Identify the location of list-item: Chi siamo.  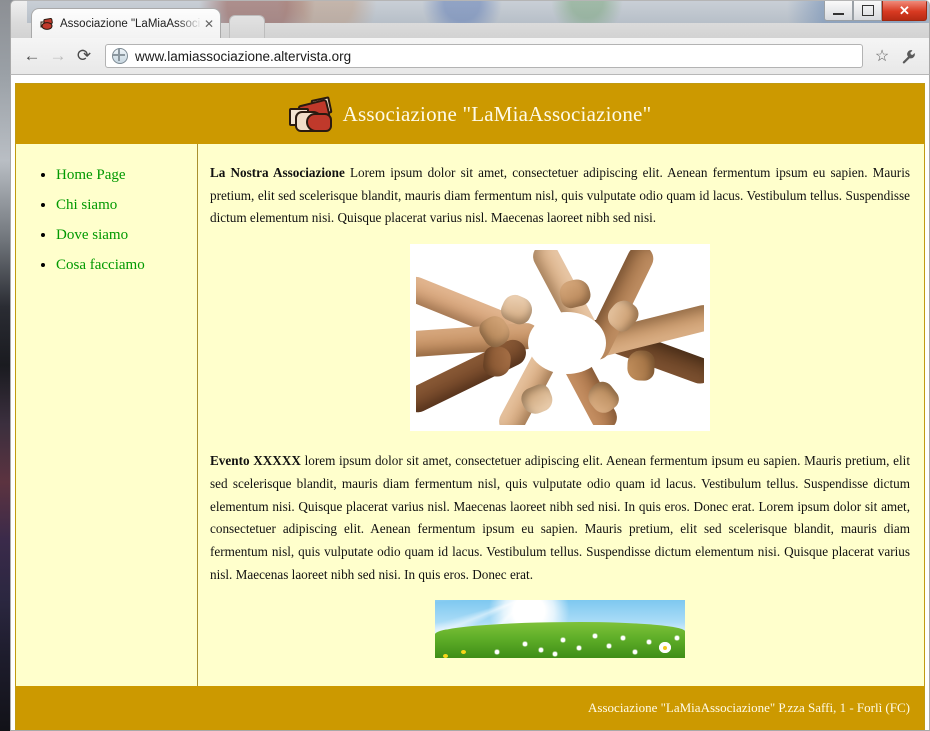
(126, 205).